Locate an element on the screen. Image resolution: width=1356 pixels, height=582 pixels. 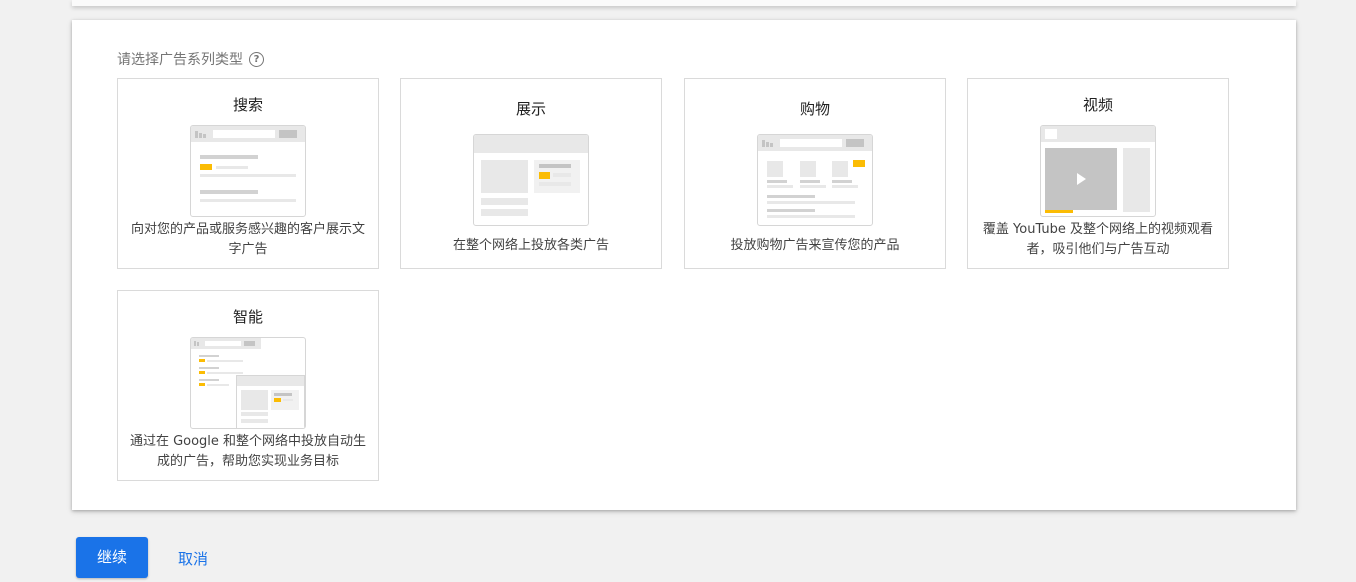
campaign-type-search: 搜索 向对您的产品或服务感兴趣的客户展示文字广告 is located at coordinates (248, 173).